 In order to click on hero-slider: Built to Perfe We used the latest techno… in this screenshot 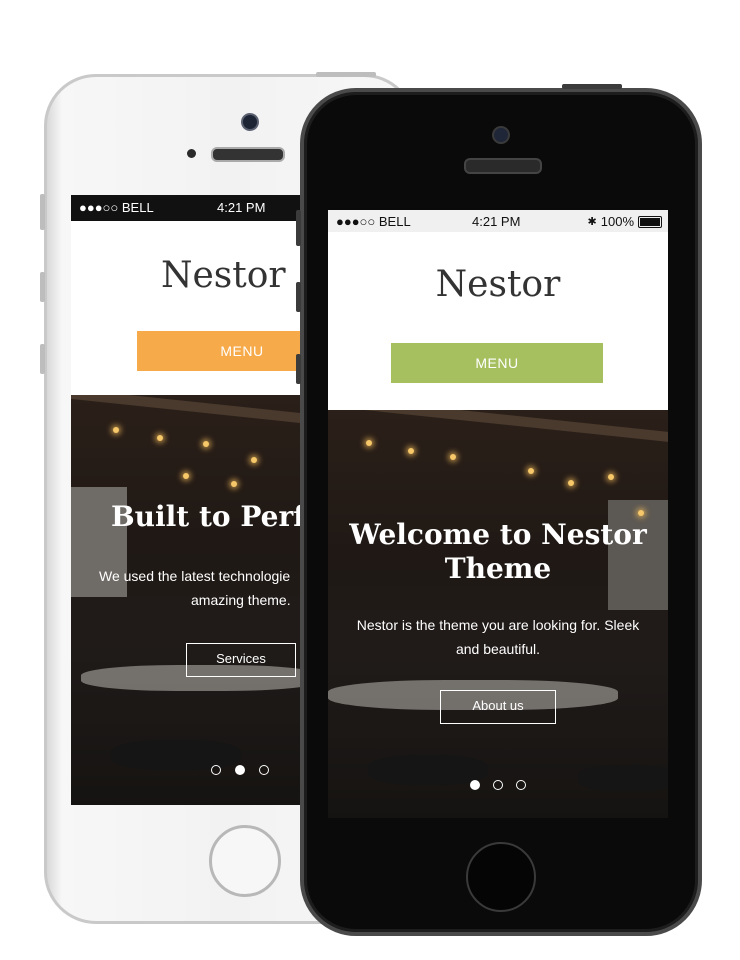, I will do `click(186, 600)`.